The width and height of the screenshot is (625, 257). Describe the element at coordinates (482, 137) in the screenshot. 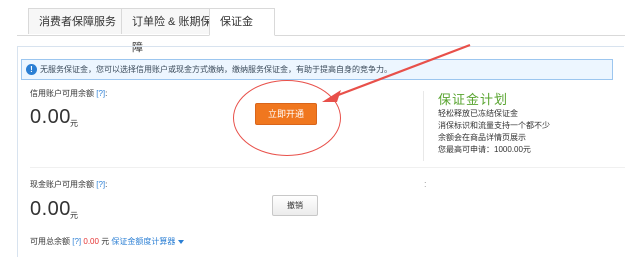

I see `plan-line: 余额会在商品详情页展示` at that location.